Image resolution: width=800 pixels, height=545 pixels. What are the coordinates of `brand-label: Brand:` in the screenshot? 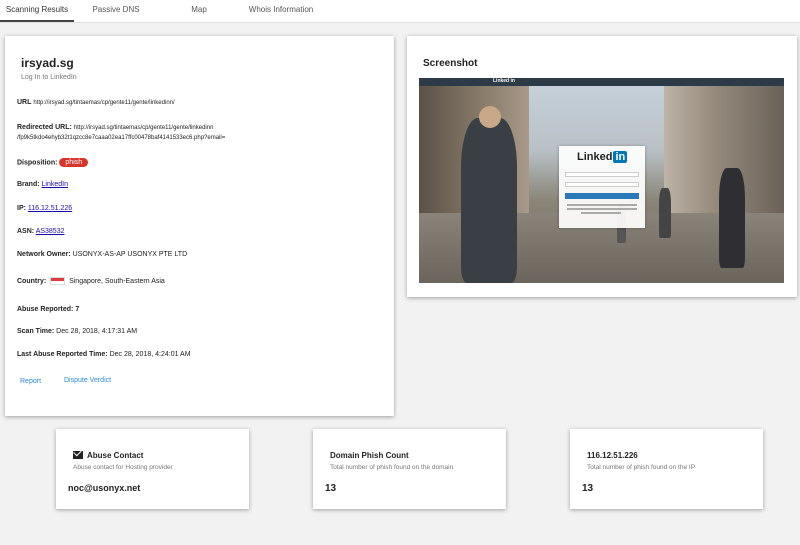 It's located at (28, 184).